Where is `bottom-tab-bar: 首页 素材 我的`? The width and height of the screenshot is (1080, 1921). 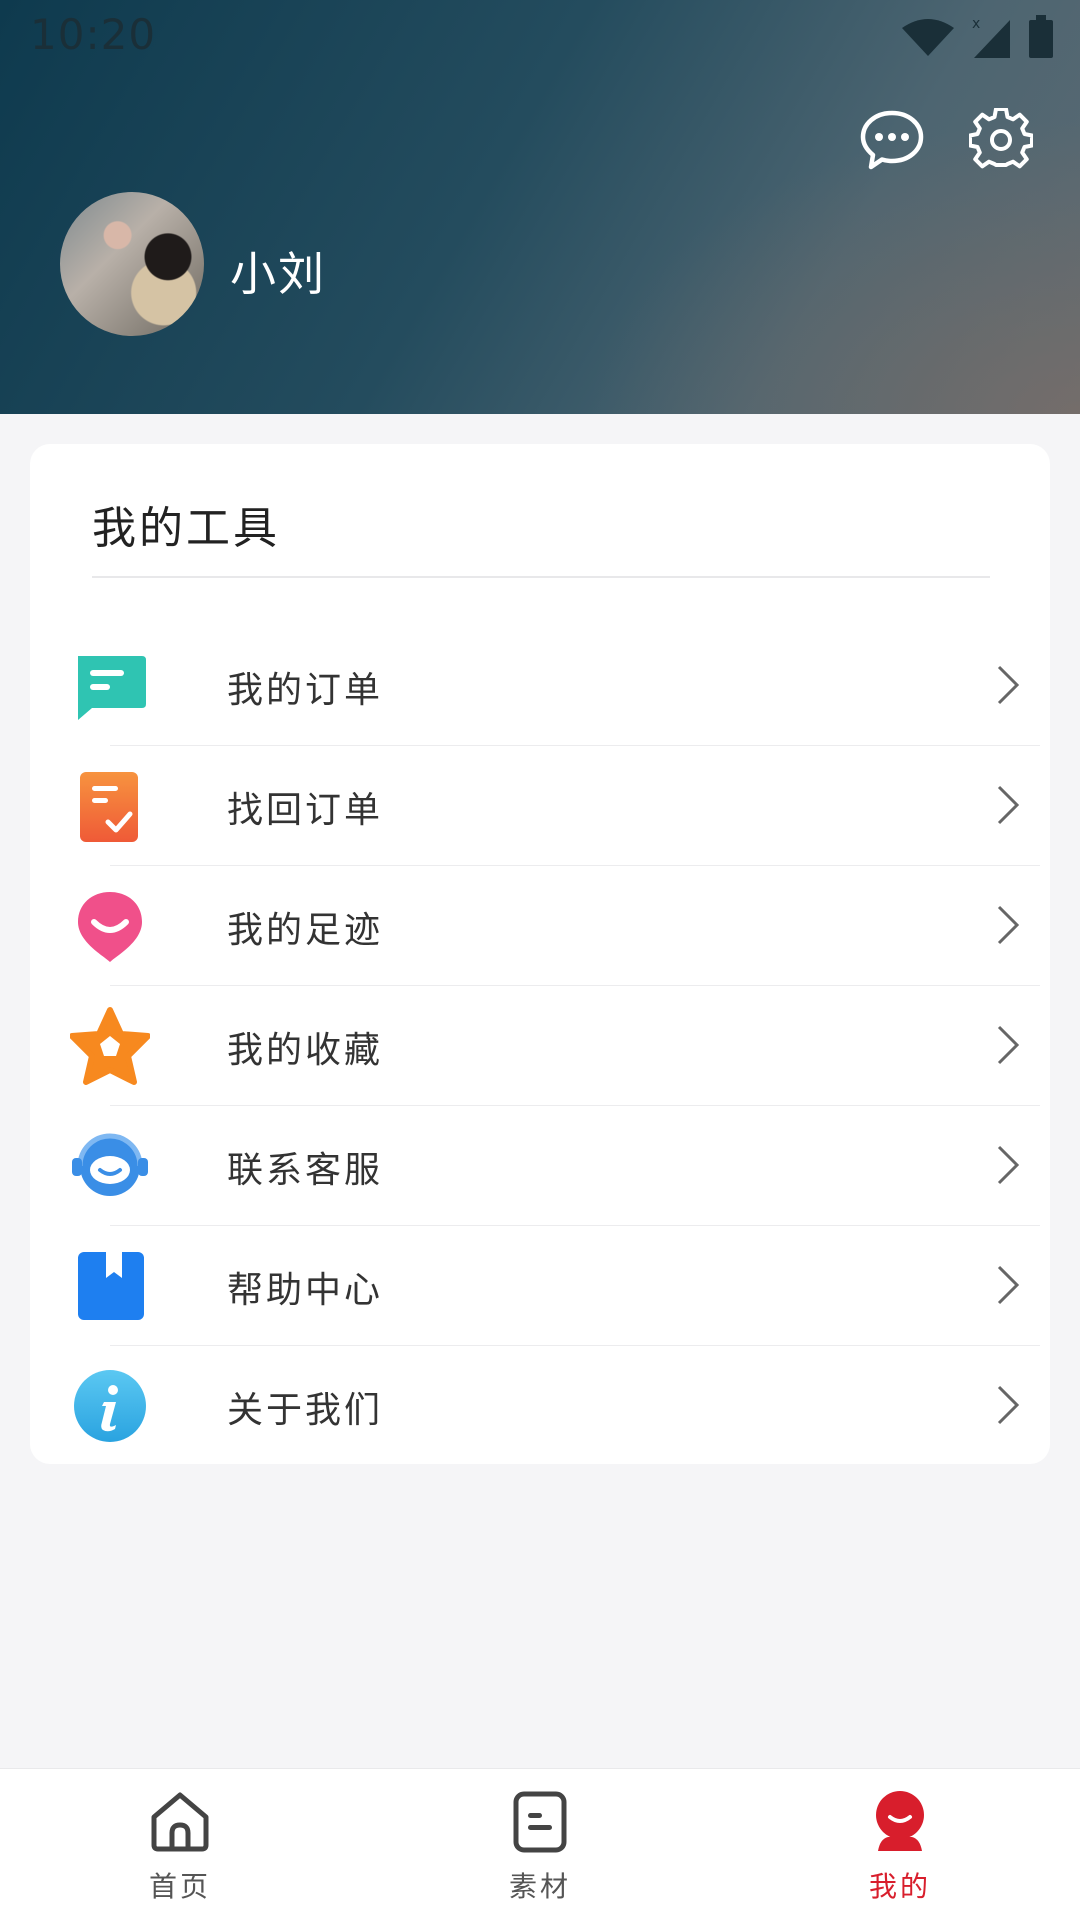
bottom-tab-bar: 首页 素材 我的 is located at coordinates (540, 1844).